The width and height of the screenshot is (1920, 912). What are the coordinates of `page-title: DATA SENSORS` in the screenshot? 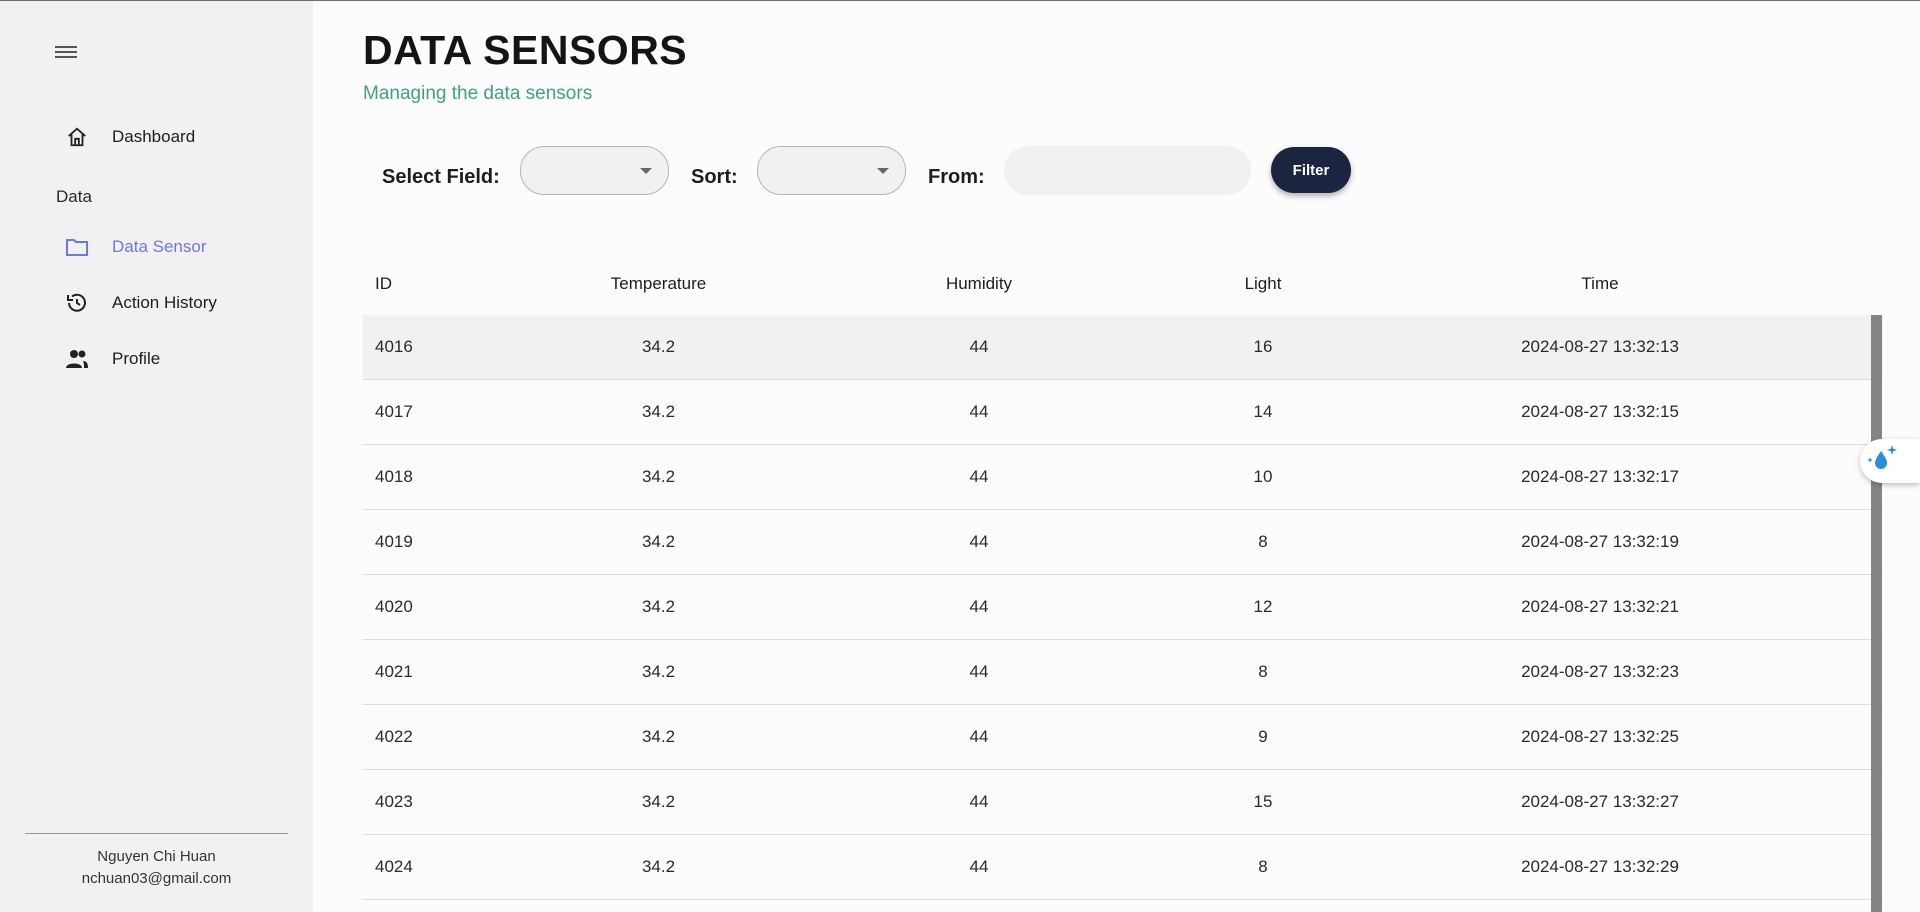 It's located at (525, 50).